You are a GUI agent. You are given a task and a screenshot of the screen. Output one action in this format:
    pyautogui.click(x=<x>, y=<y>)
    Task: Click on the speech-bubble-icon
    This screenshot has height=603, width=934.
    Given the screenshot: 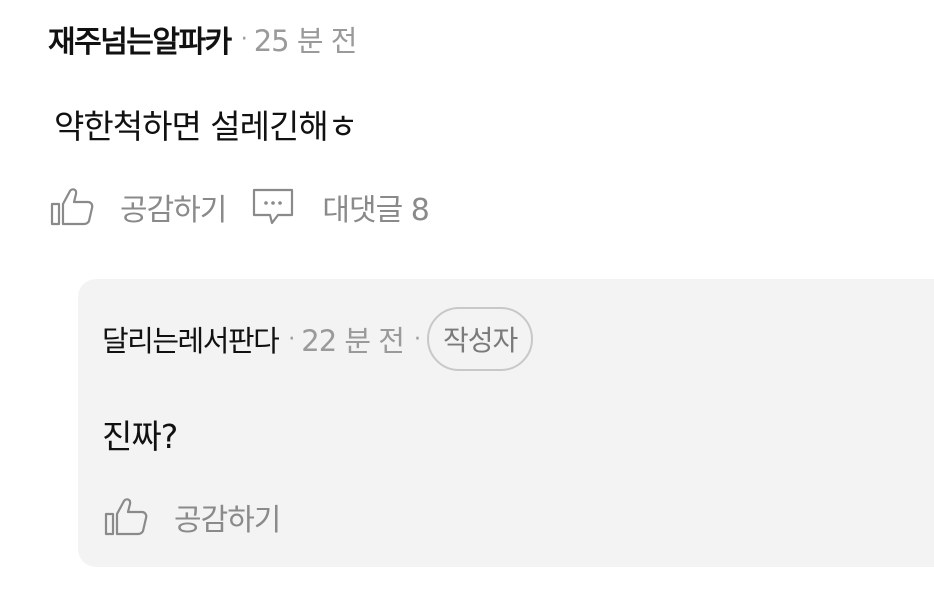 What is the action you would take?
    pyautogui.click(x=273, y=207)
    